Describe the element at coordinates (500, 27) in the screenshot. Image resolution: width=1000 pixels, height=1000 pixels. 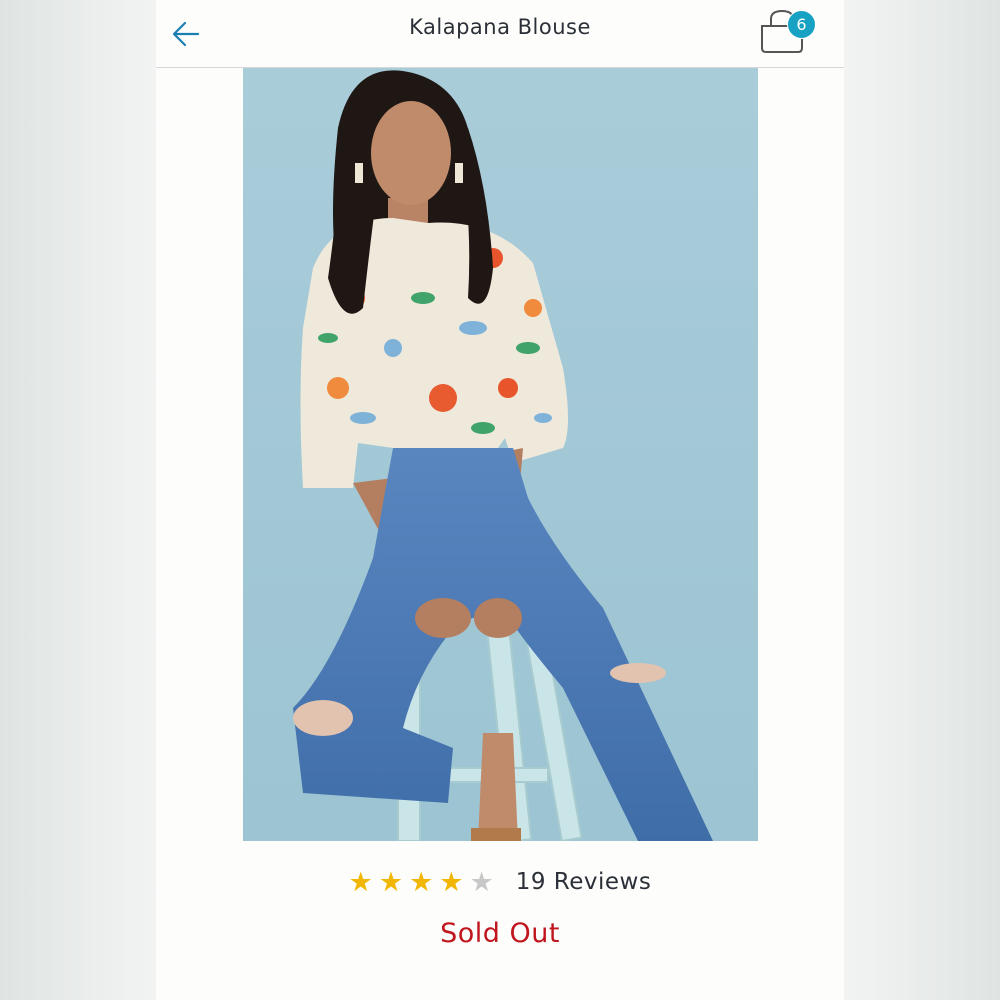
I see `page-title: Kalapana Blouse` at that location.